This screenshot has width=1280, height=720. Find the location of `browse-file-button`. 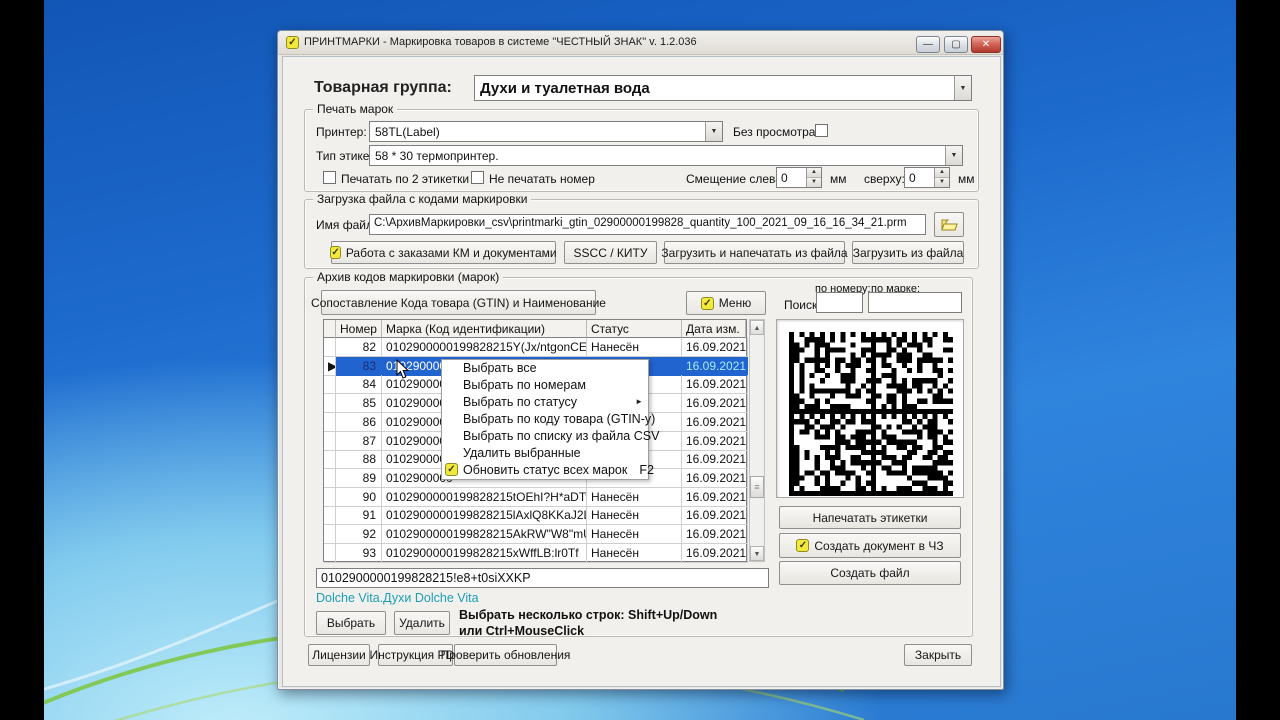

browse-file-button is located at coordinates (949, 224).